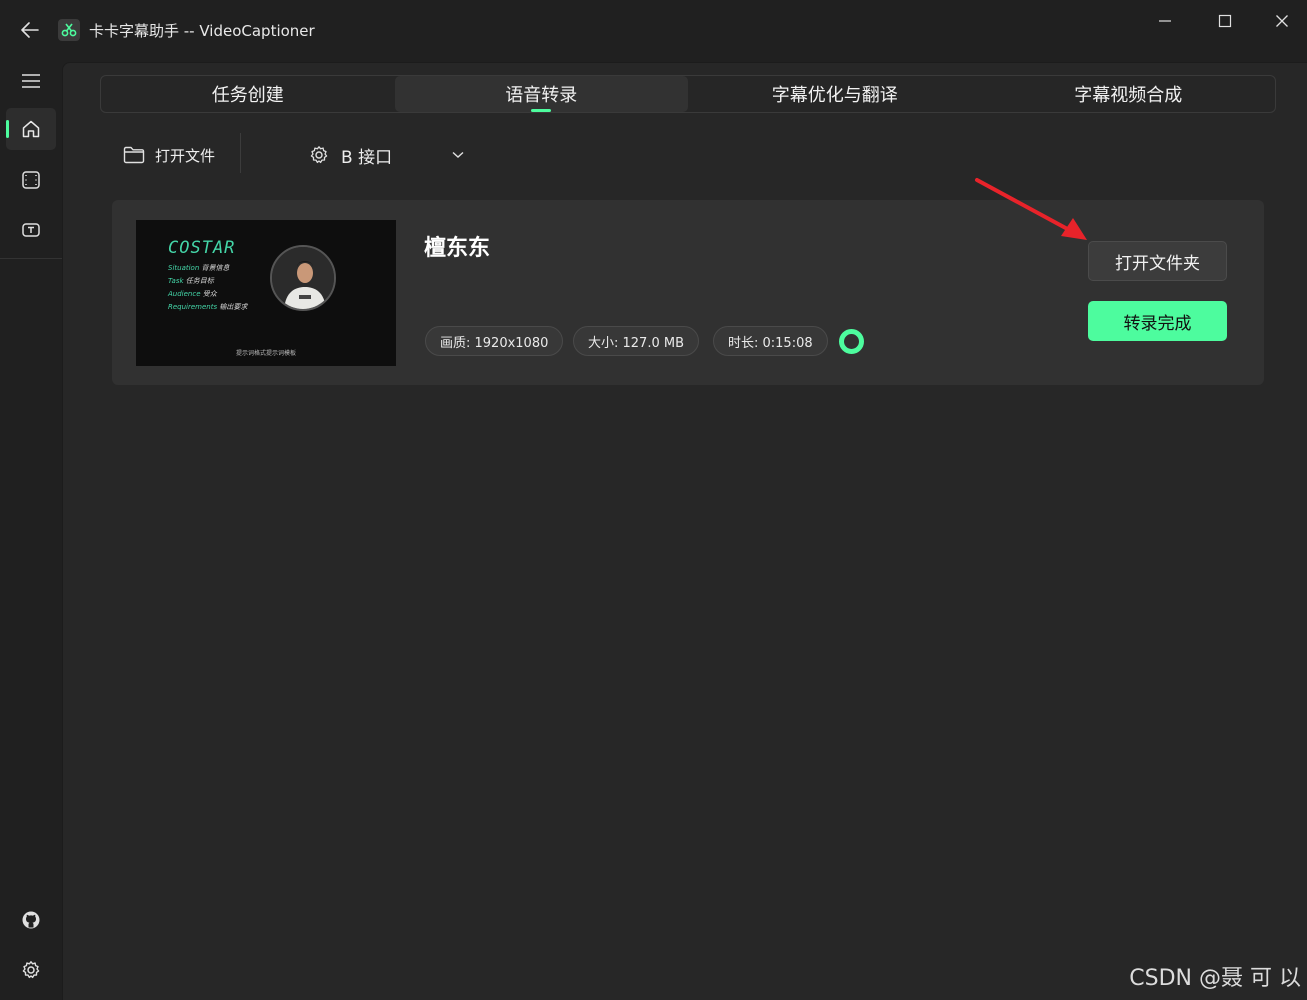 This screenshot has height=1000, width=1307. I want to click on thumbnail-footer: 提示词格式提示词模板, so click(265, 353).